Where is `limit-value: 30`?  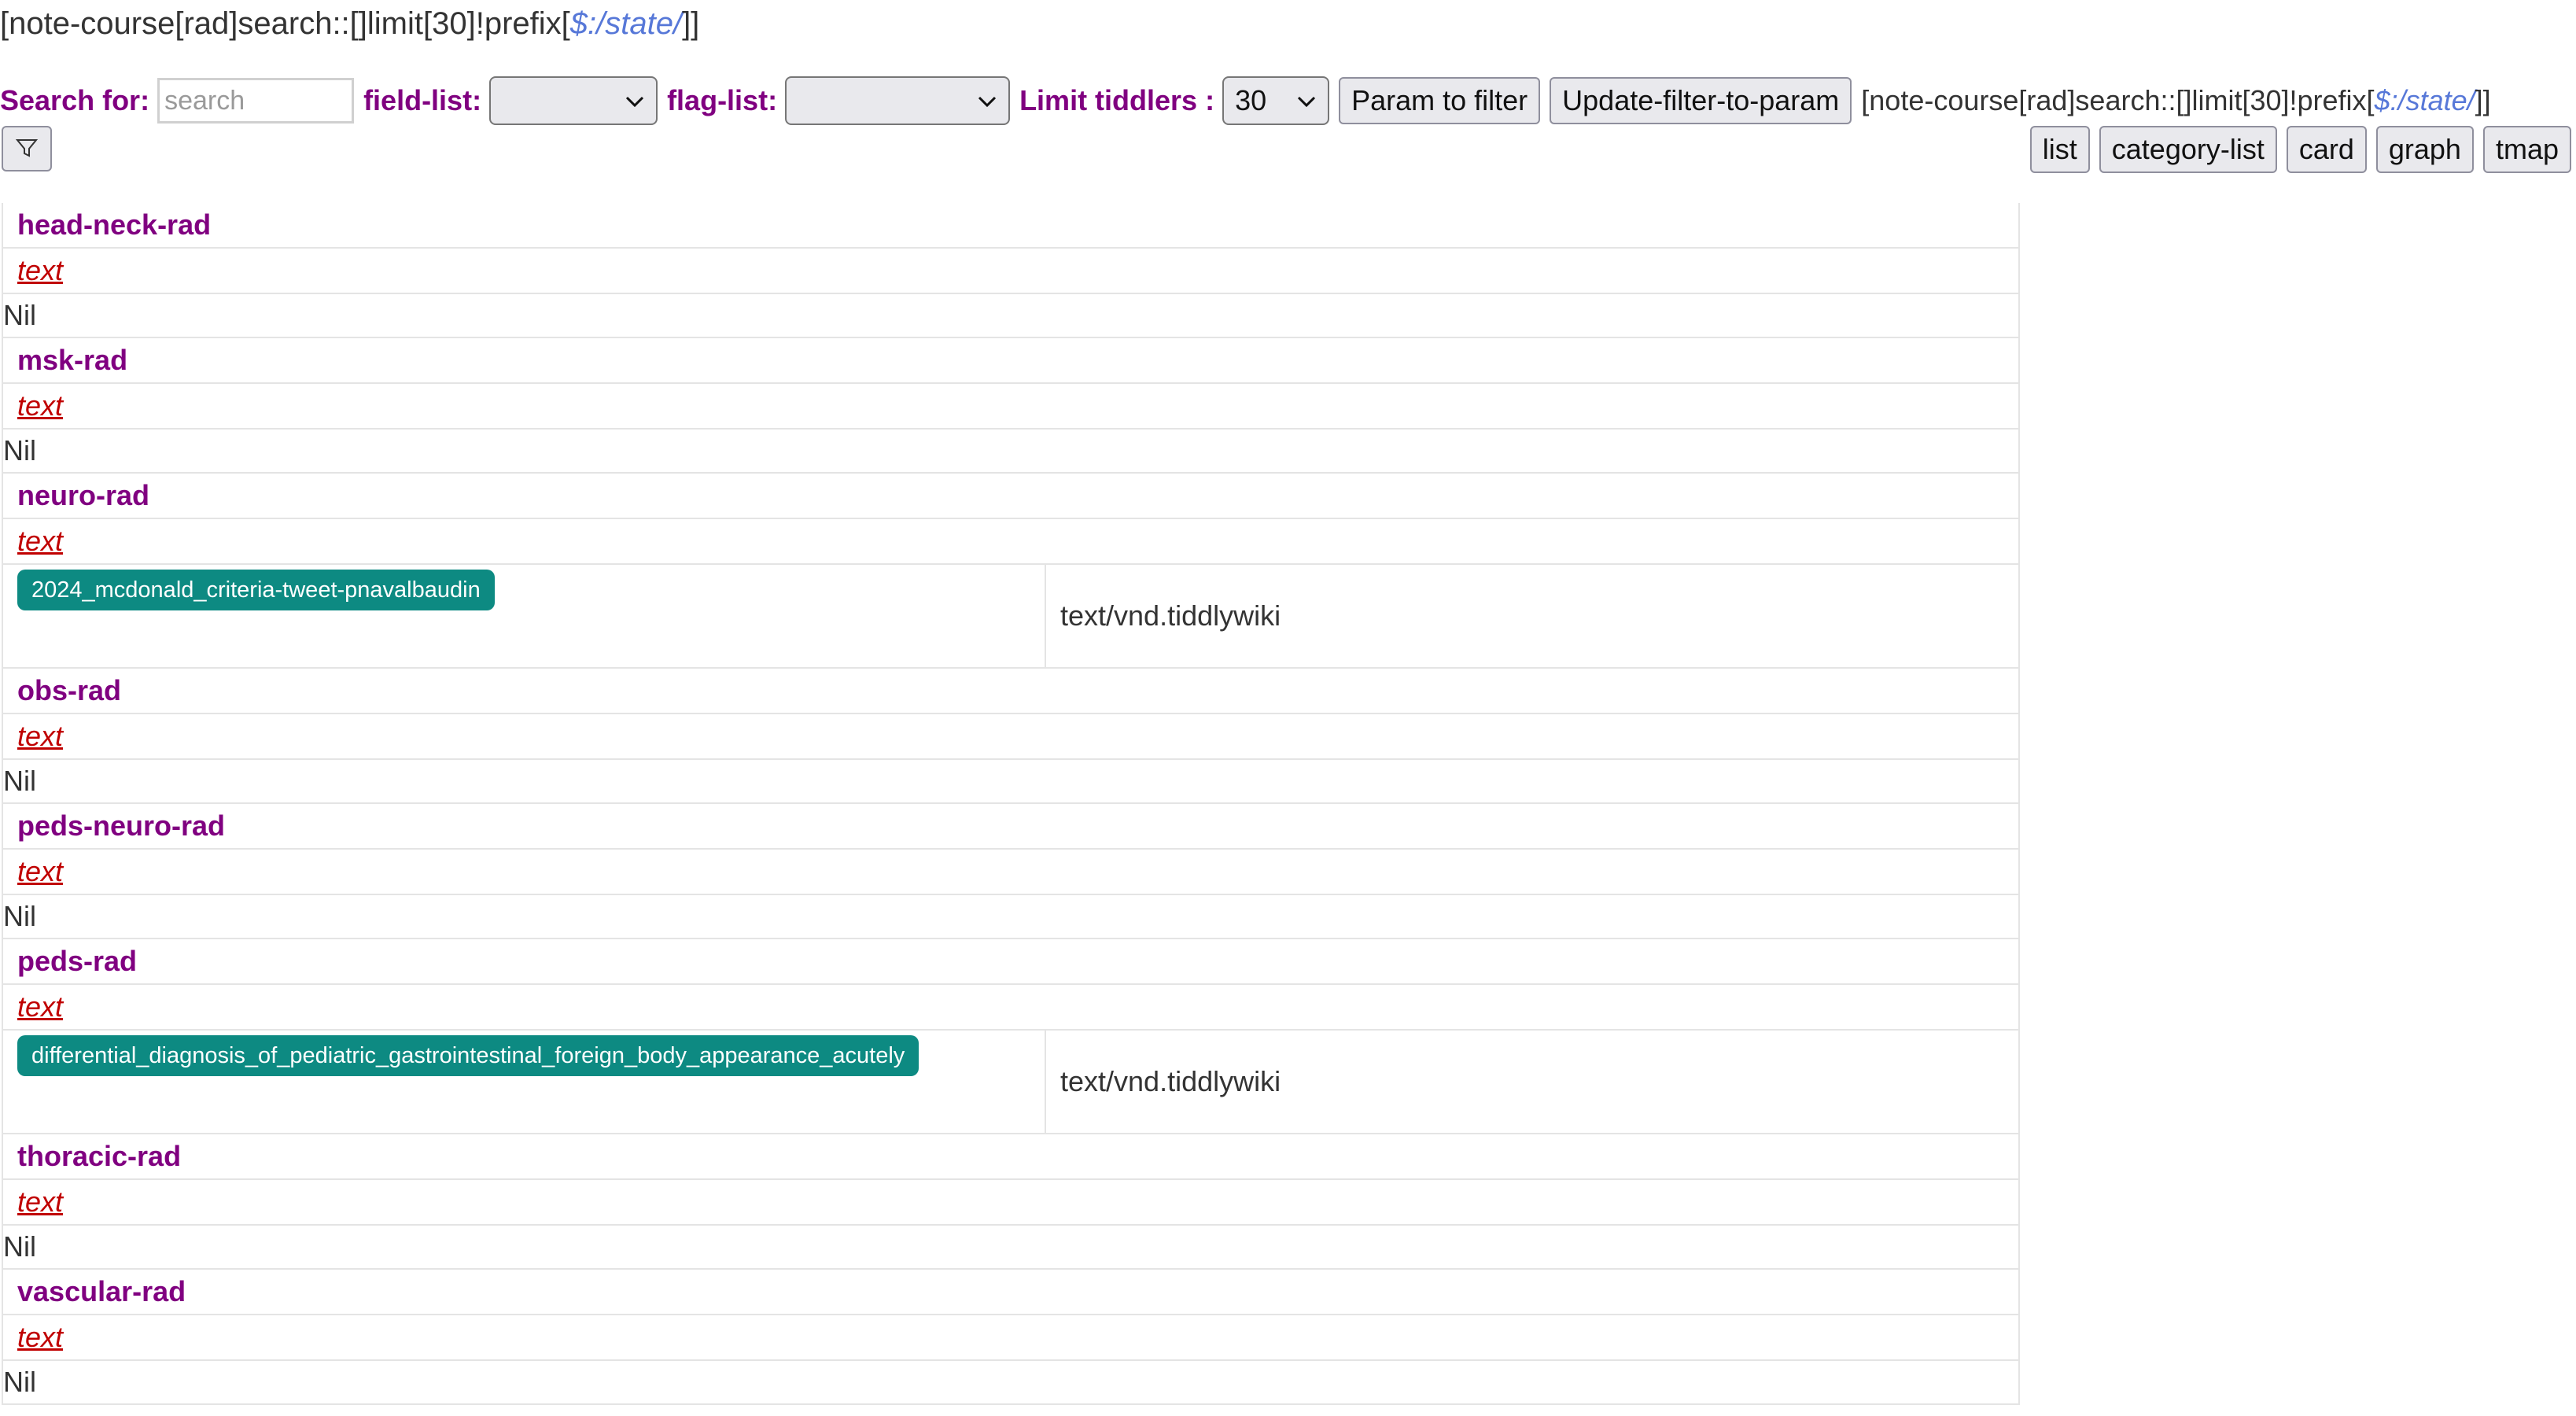 limit-value: 30 is located at coordinates (1251, 100).